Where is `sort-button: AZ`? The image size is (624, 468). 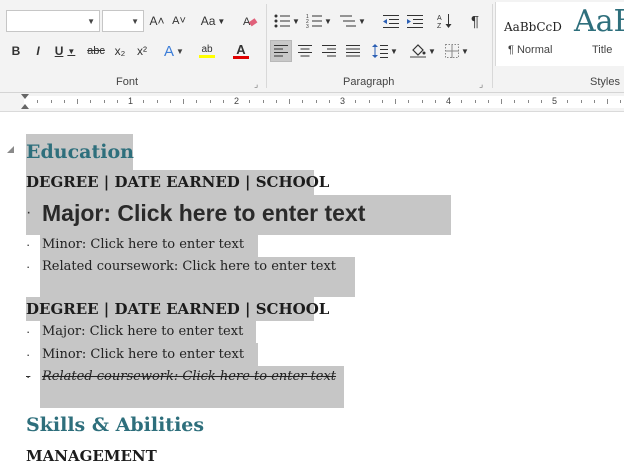
sort-button: AZ is located at coordinates (445, 21).